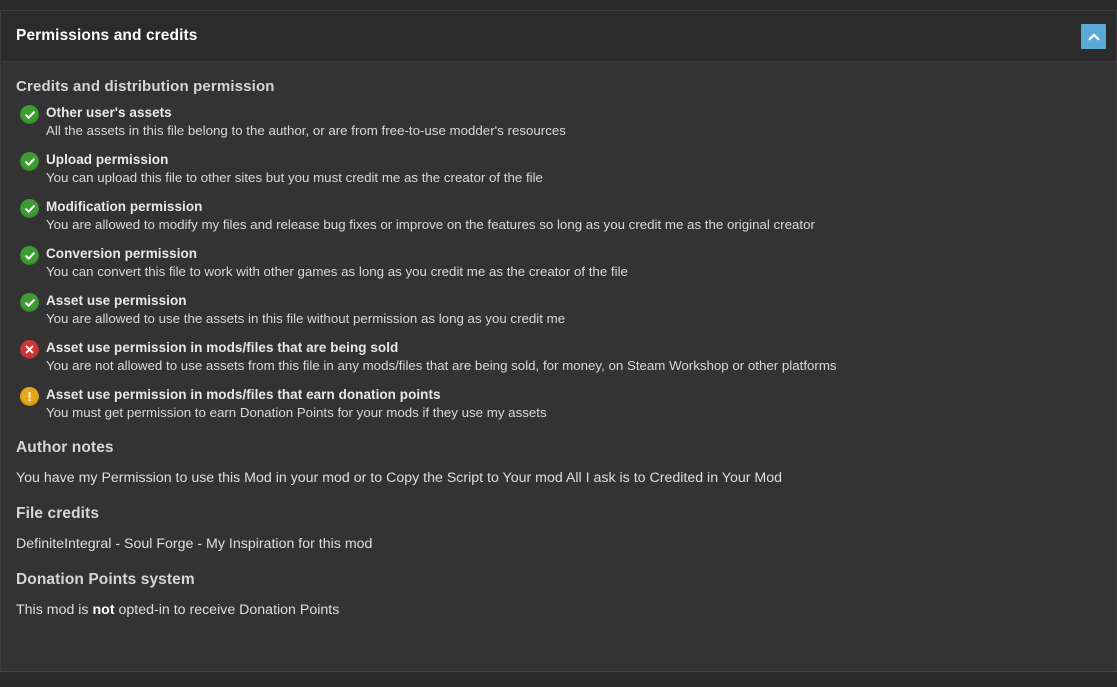 This screenshot has width=1117, height=687. Describe the element at coordinates (227, 610) in the screenshot. I see `donation-points-body-suffix: opted-in to receive Donation Points` at that location.